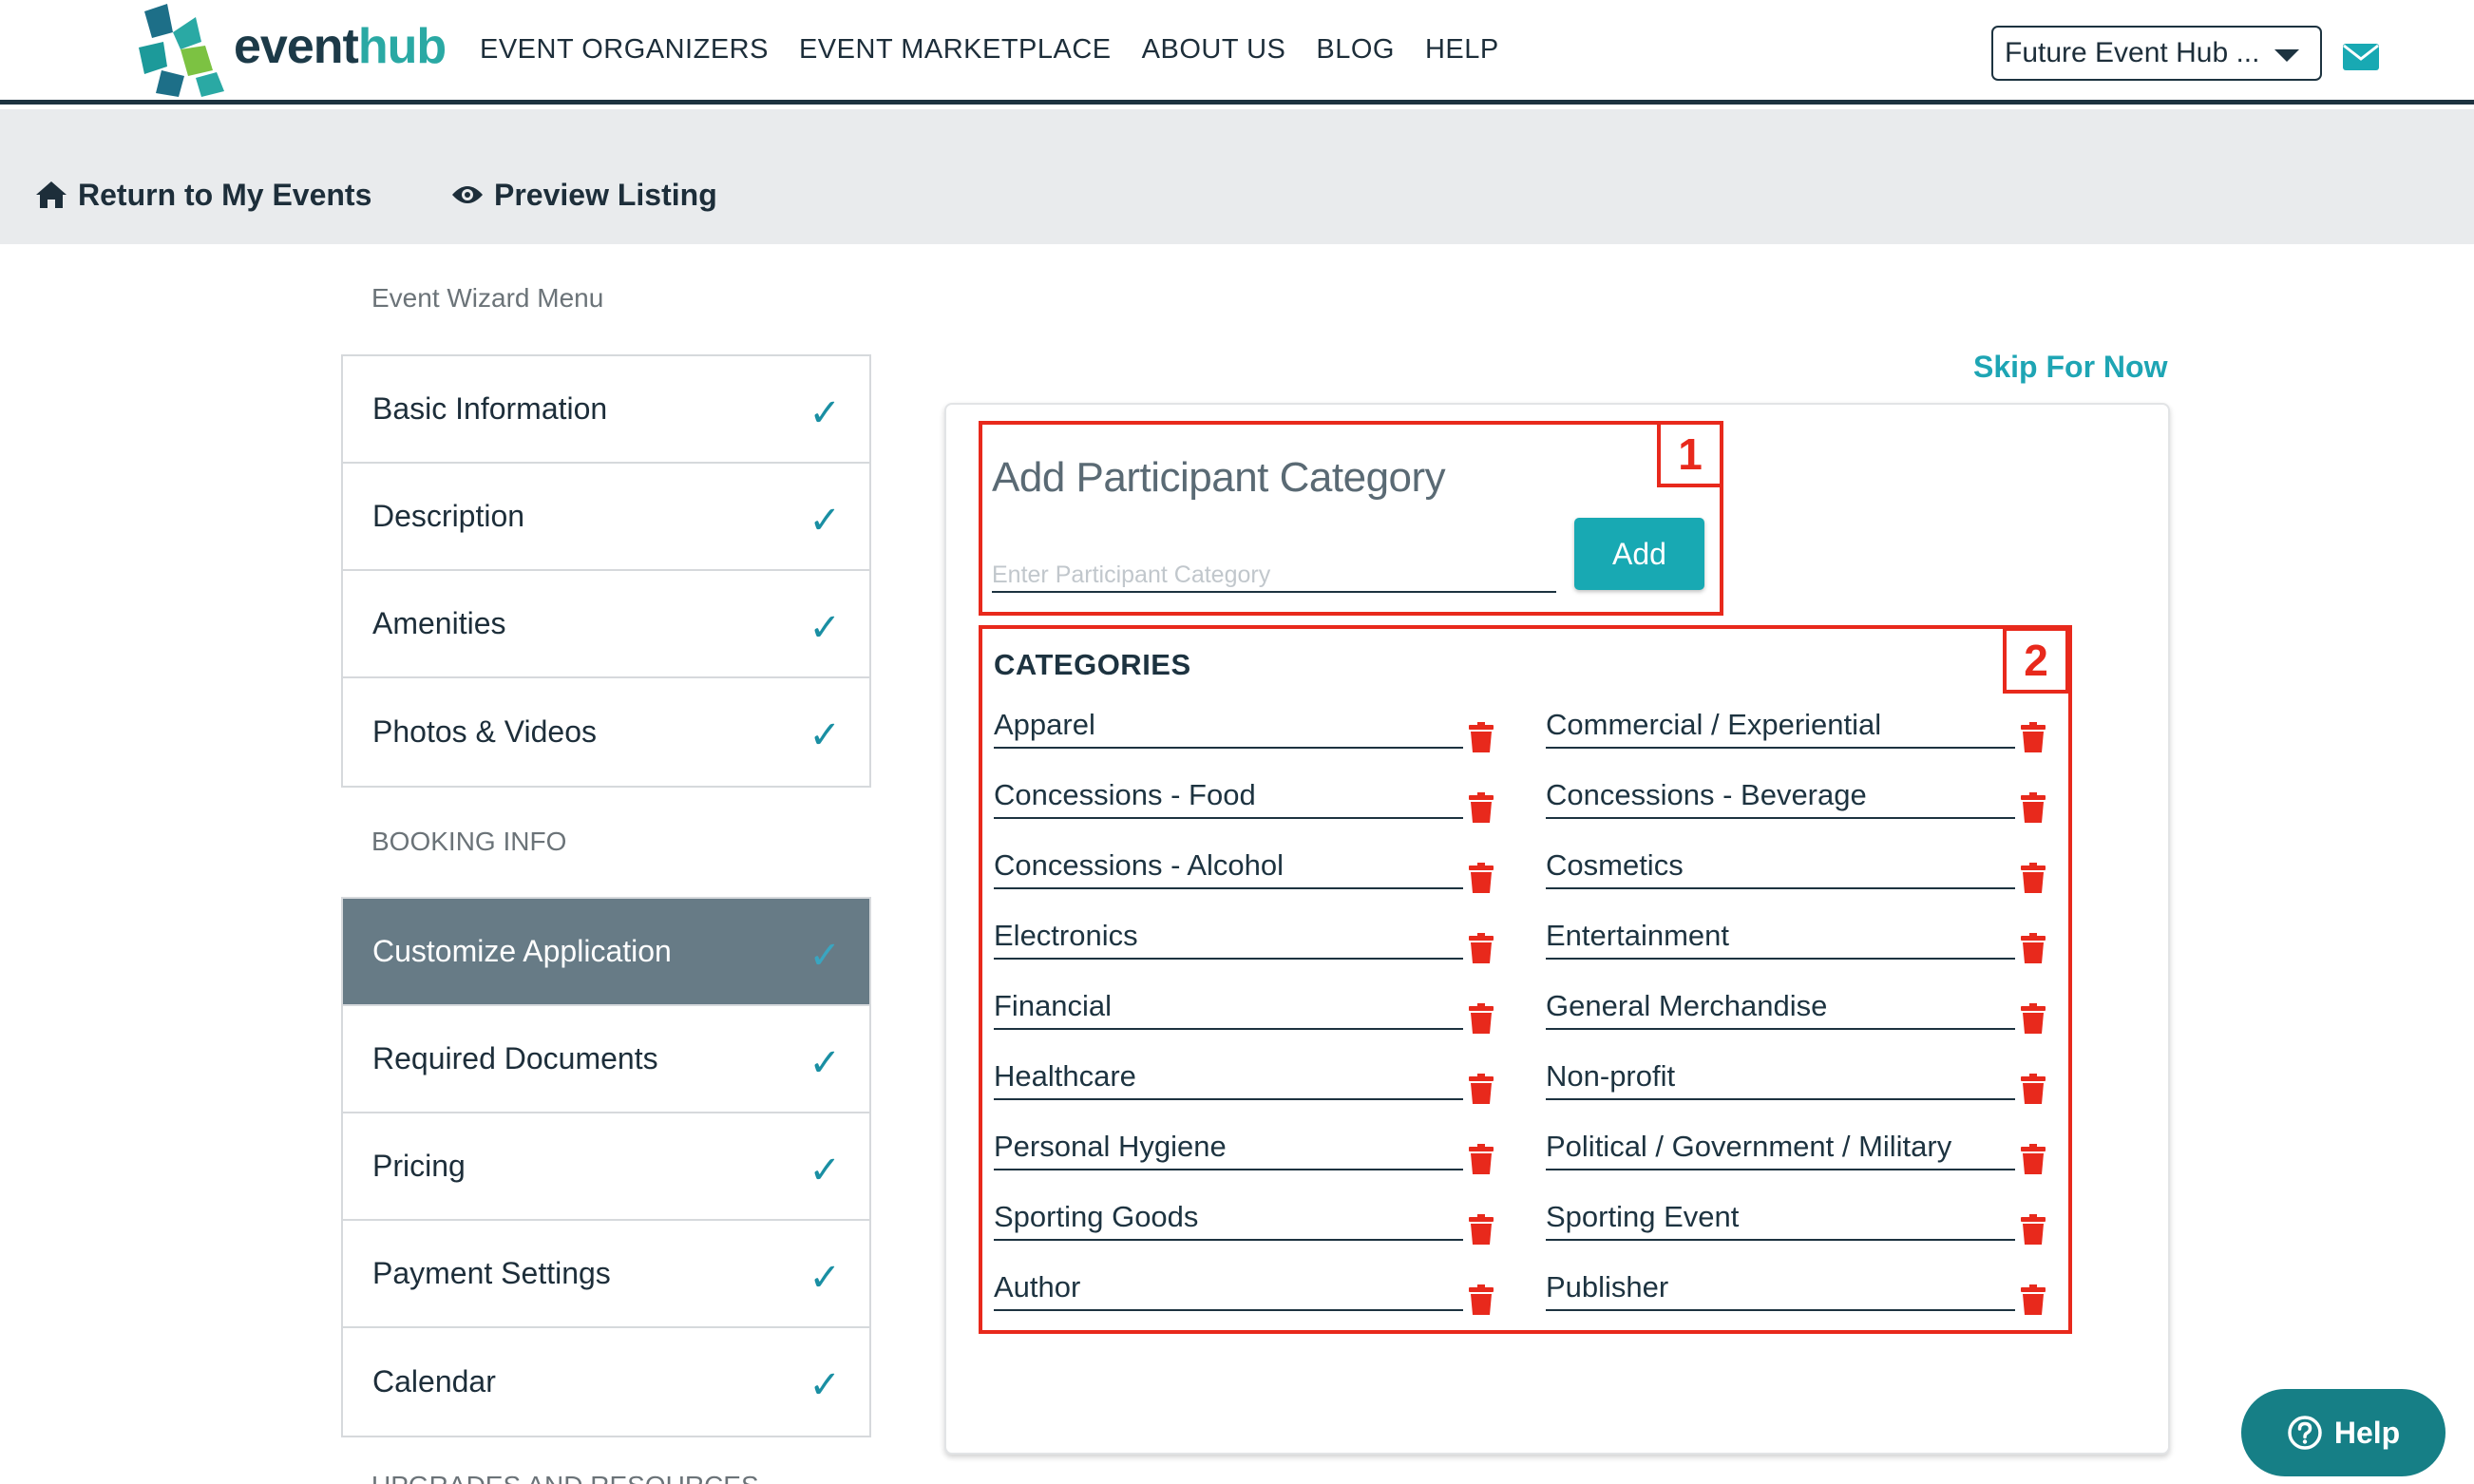 This screenshot has height=1484, width=2474. Describe the element at coordinates (1274, 576) in the screenshot. I see `participant-category-input` at that location.